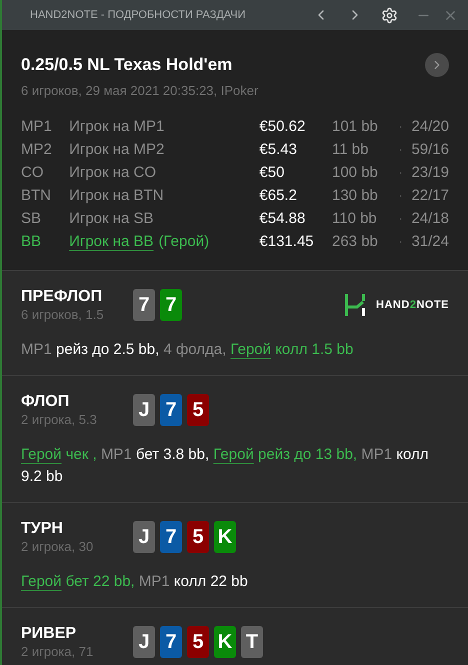  What do you see at coordinates (184, 242) in the screenshot?
I see `hero-tag: (Герой)` at bounding box center [184, 242].